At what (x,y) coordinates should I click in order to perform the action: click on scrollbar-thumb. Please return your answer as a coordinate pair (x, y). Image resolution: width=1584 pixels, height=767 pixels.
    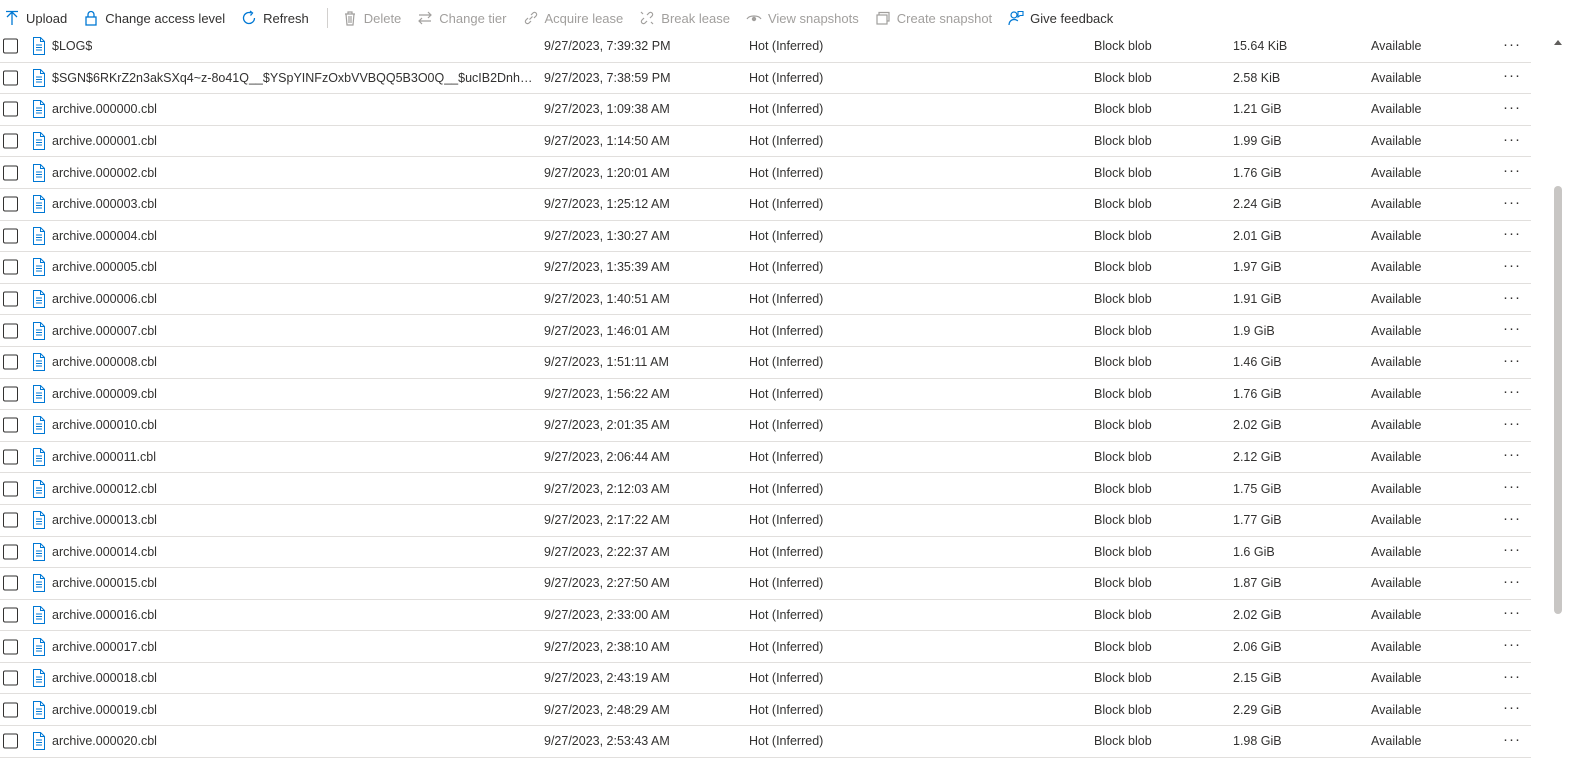
    Looking at the image, I should click on (1558, 400).